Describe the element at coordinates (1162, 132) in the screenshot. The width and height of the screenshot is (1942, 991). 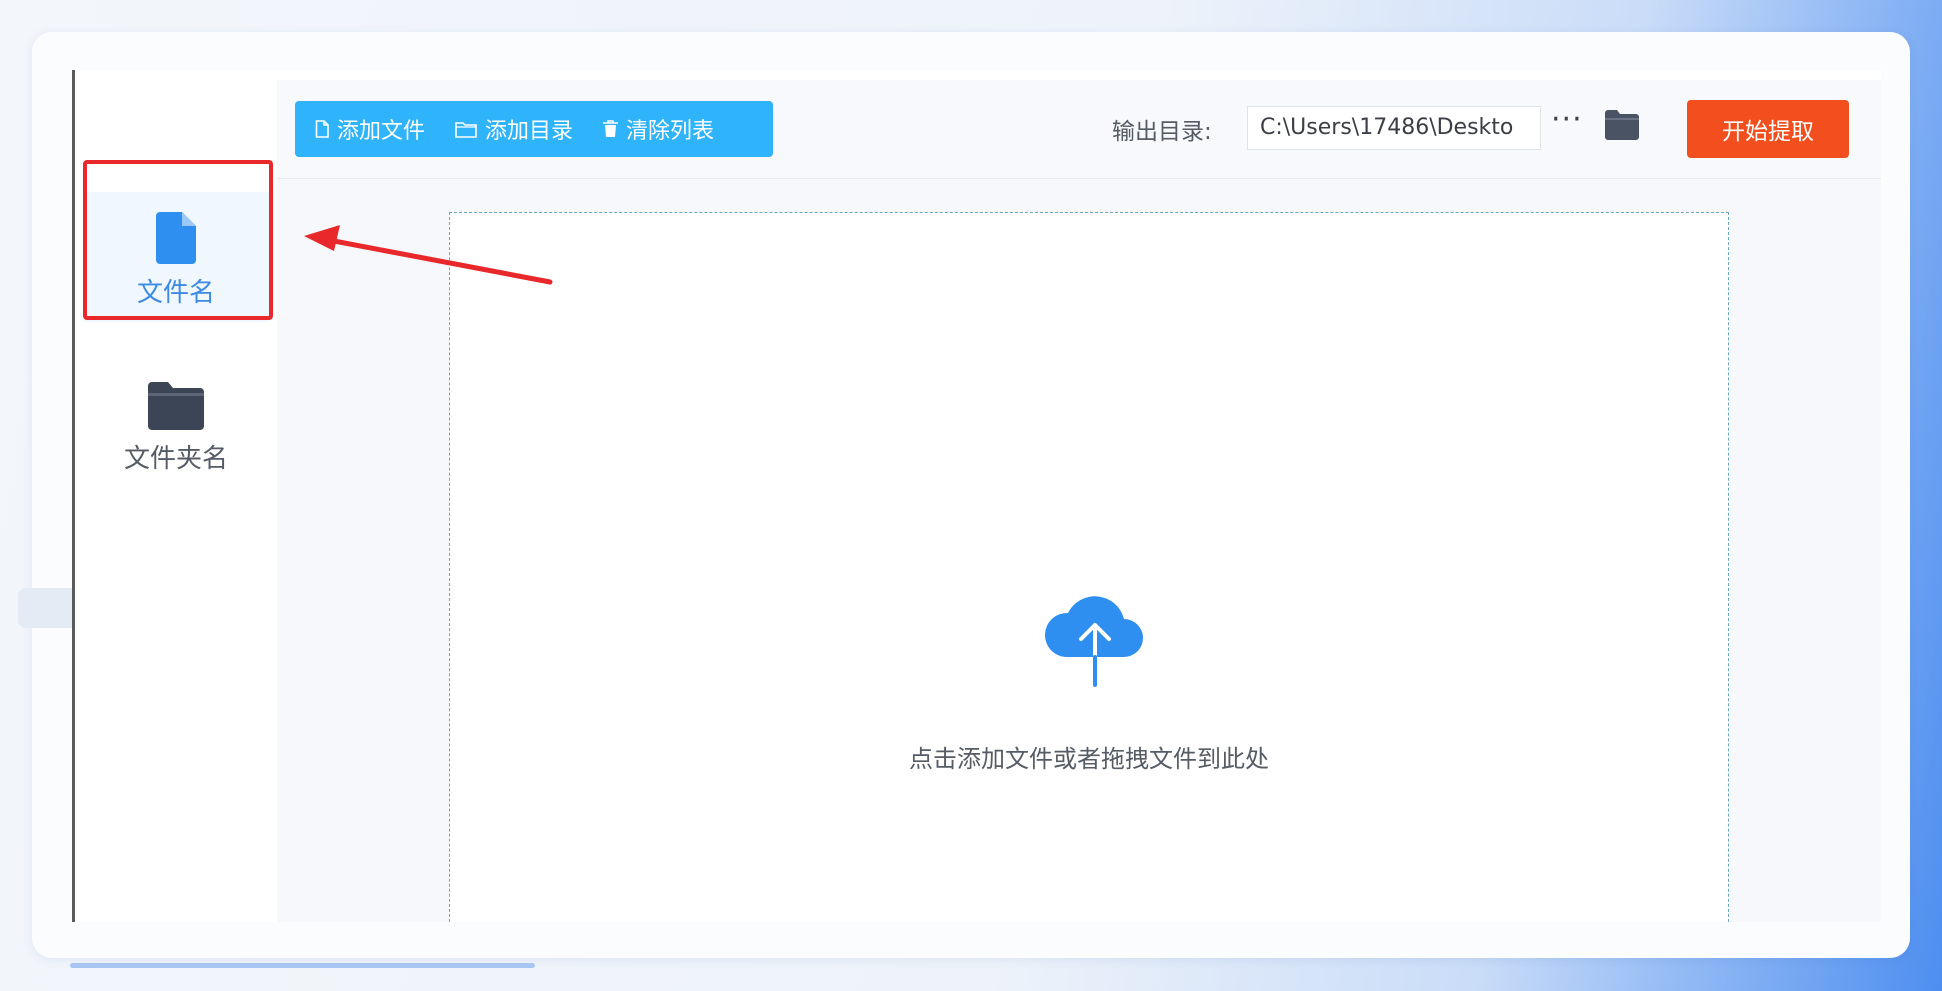
I see `output-directory-label: 输出目录:` at that location.